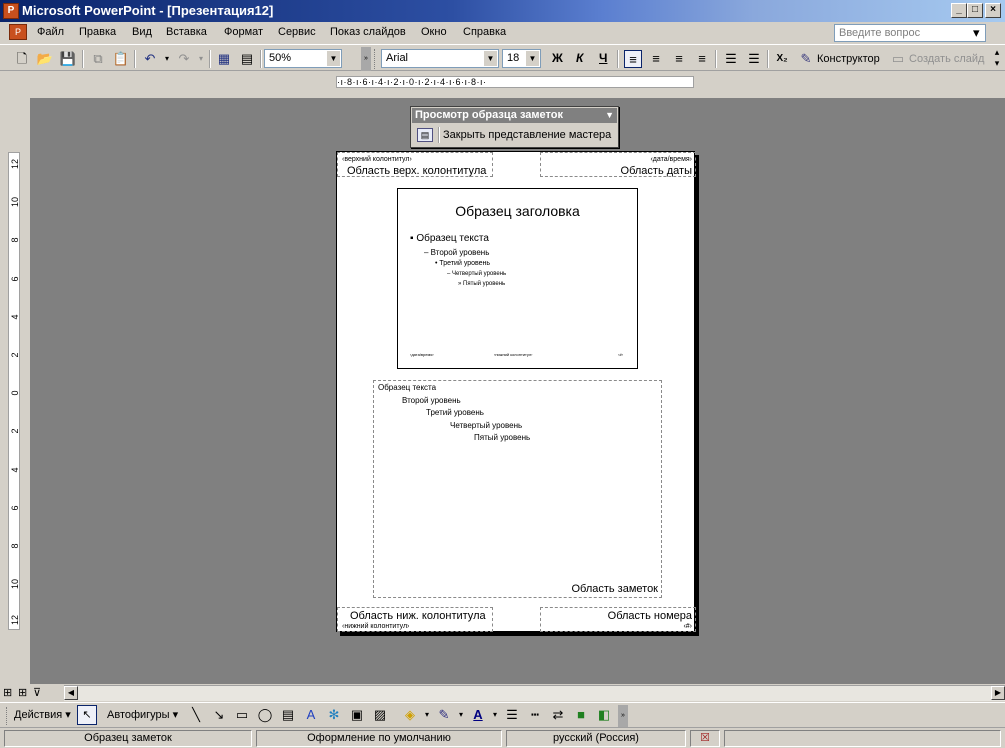  Describe the element at coordinates (731, 59) in the screenshot. I see `numbered-list-icon: ☰` at that location.